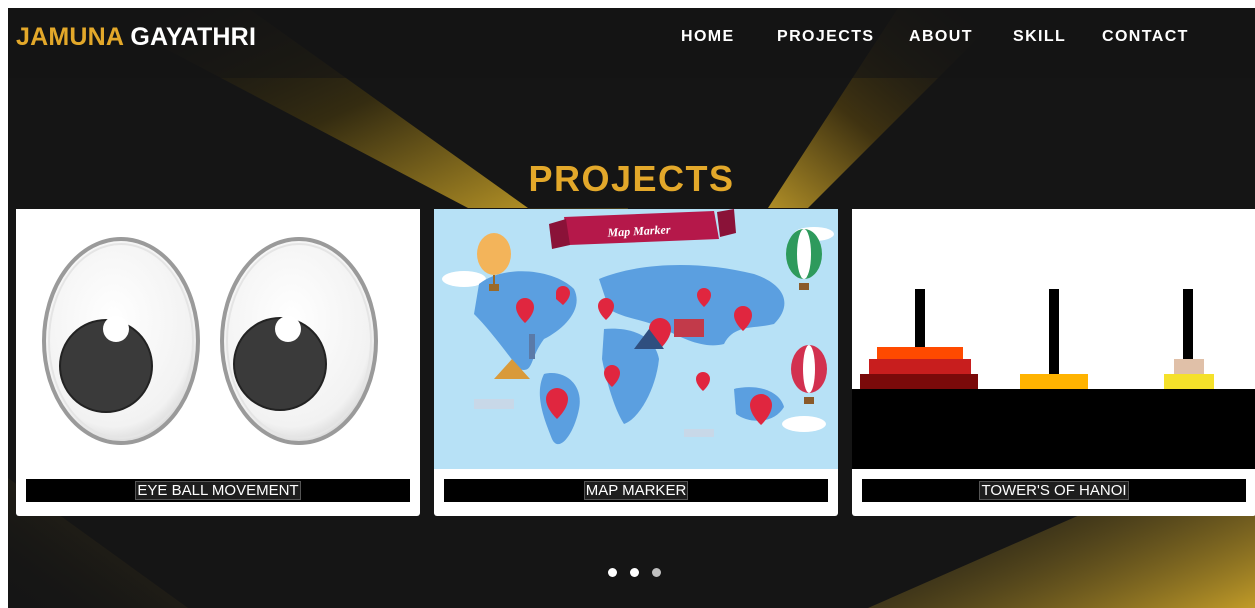  Describe the element at coordinates (825, 37) in the screenshot. I see `nav-projects: PROJECTS` at that location.